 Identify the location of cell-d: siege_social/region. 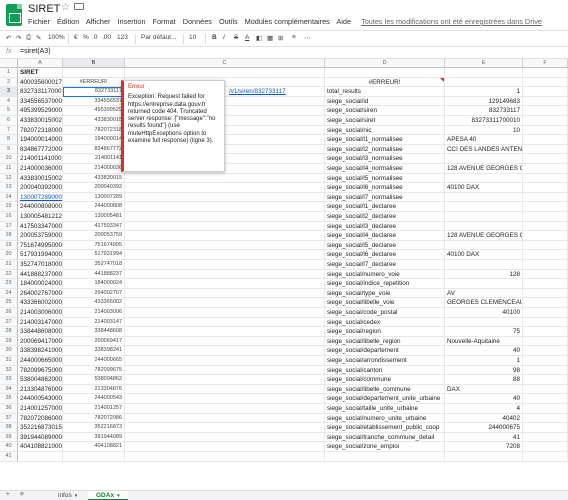
(385, 332).